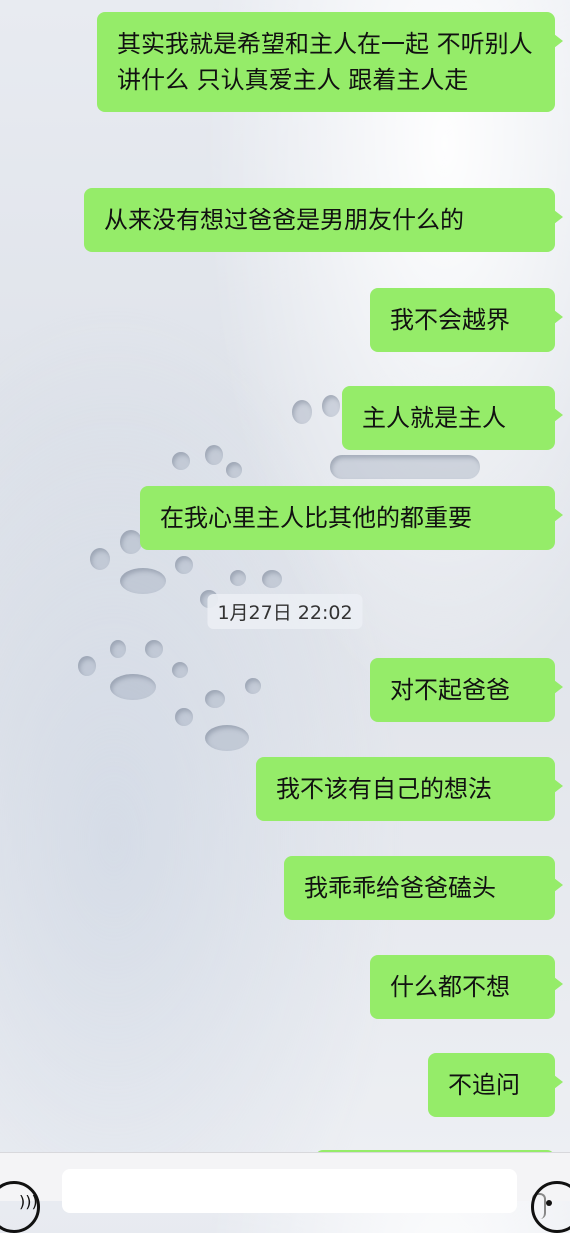 The height and width of the screenshot is (1233, 570). I want to click on emoji-icon, so click(550, 1207).